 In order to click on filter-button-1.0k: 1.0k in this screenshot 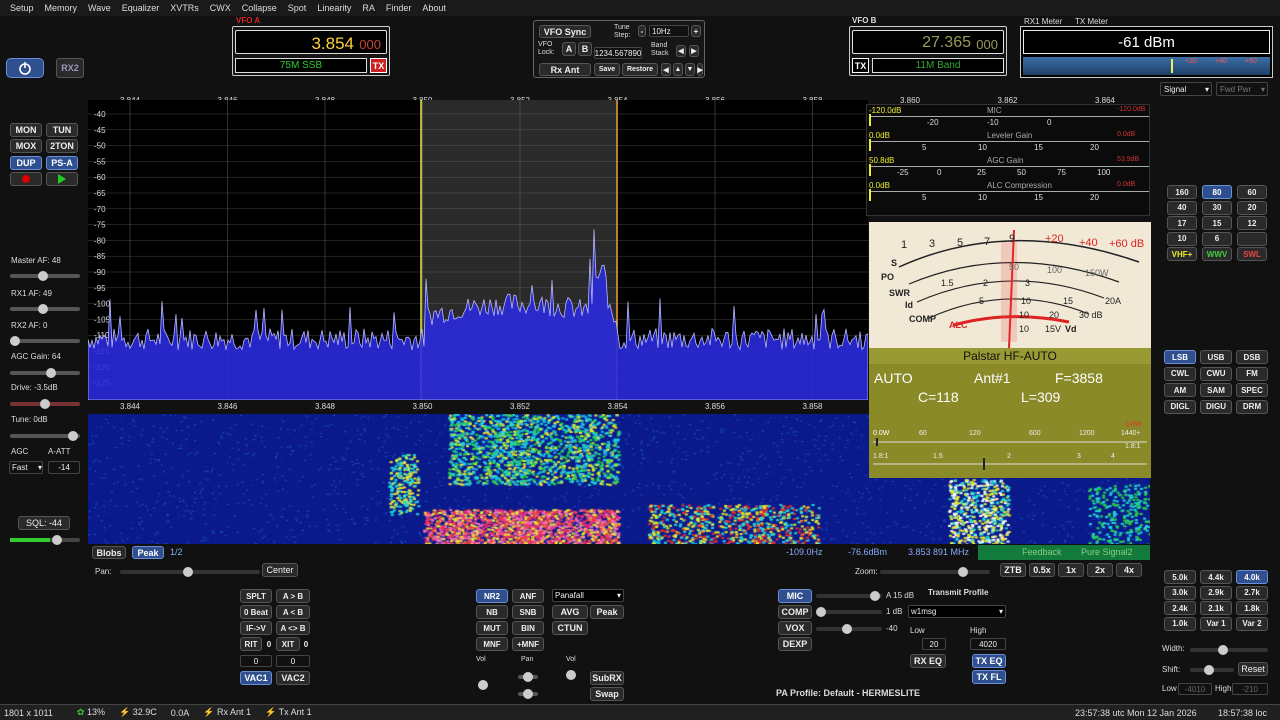, I will do `click(1180, 623)`.